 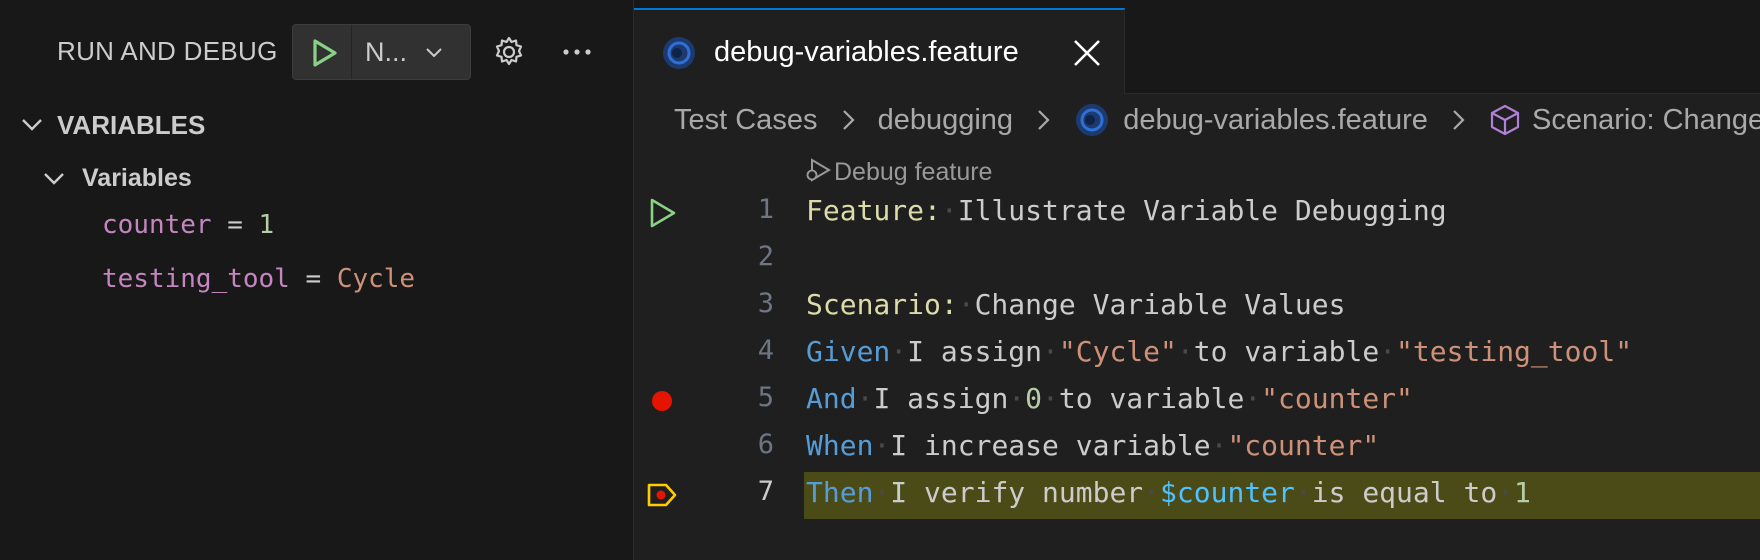 What do you see at coordinates (1160, 304) in the screenshot?
I see `token-text: Change Variable Values` at bounding box center [1160, 304].